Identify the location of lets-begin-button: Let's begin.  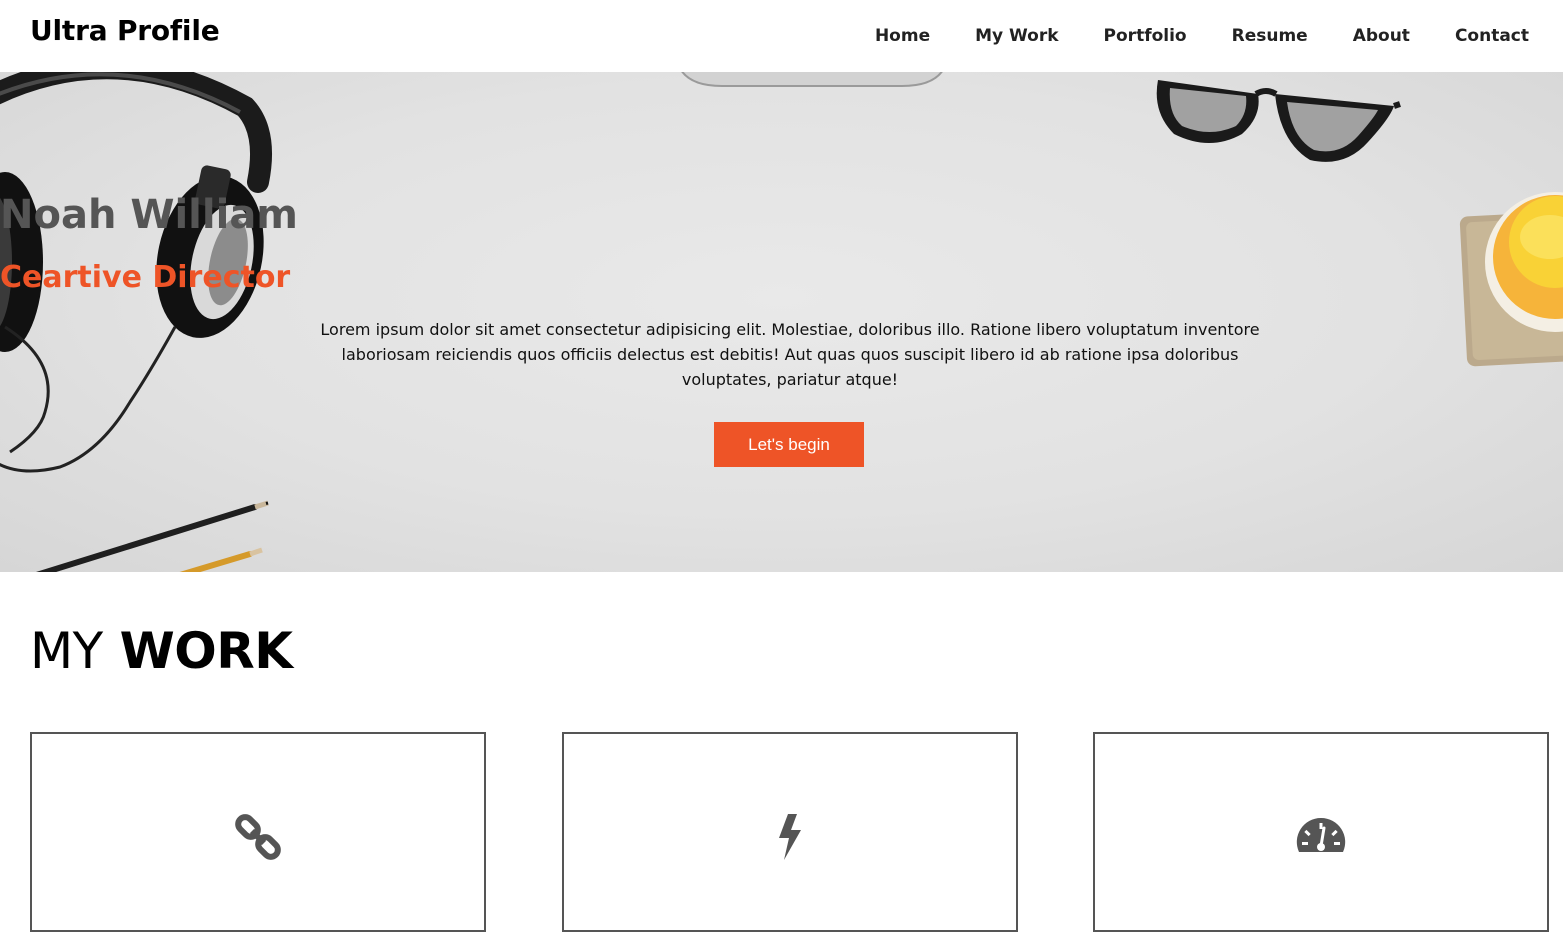
(789, 444).